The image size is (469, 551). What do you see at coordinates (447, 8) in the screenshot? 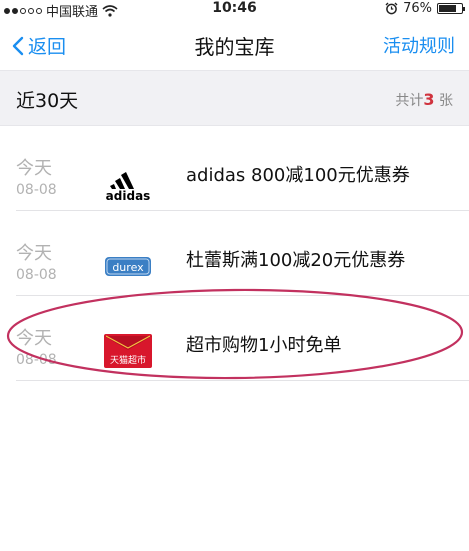
I see `battery-fill` at bounding box center [447, 8].